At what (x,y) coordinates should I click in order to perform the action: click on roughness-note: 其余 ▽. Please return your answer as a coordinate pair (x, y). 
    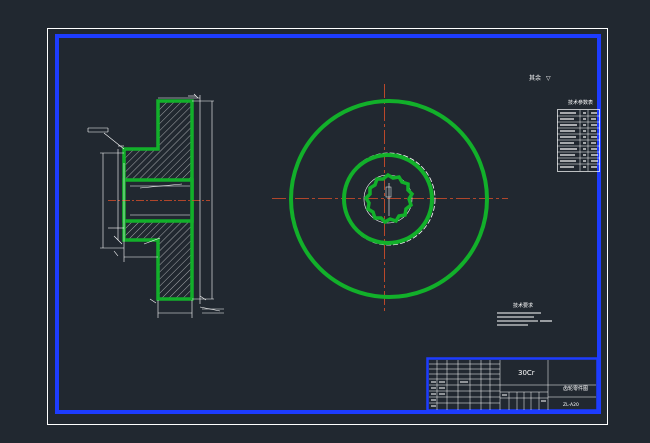
    Looking at the image, I should click on (540, 78).